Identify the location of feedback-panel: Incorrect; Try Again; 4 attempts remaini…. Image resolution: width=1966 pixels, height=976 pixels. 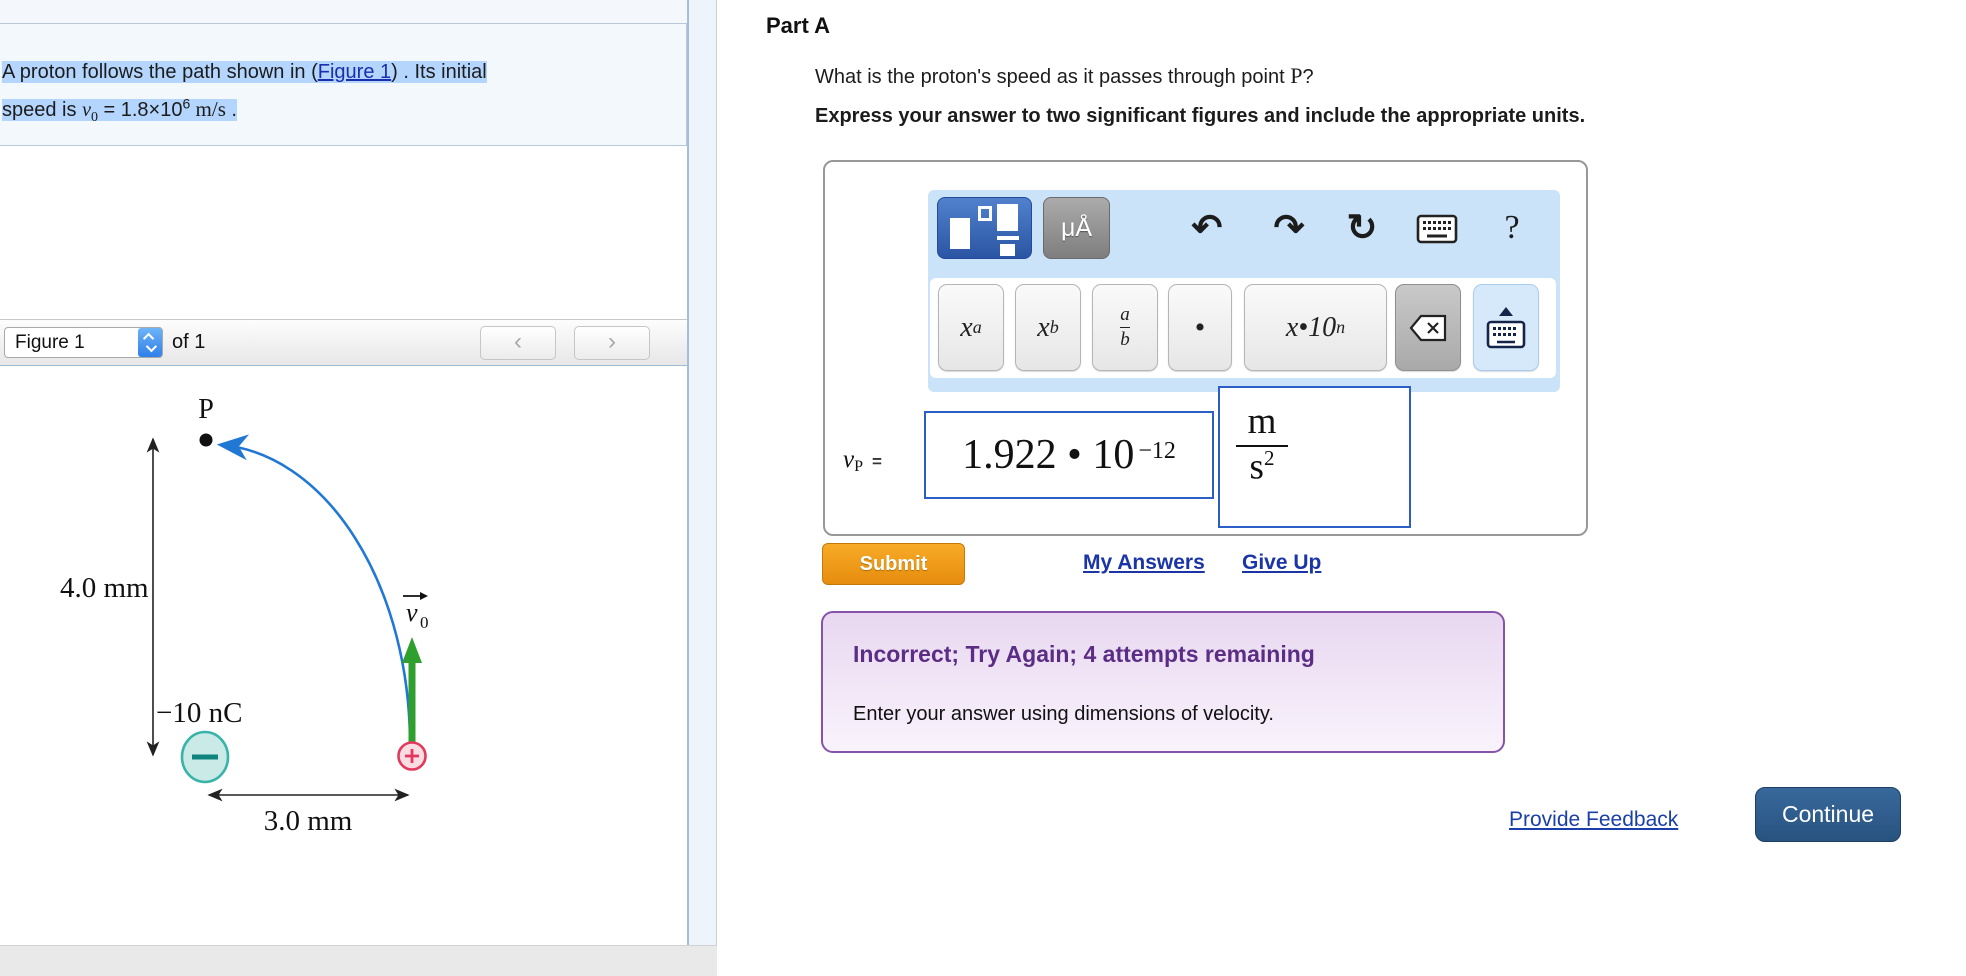
(1163, 682).